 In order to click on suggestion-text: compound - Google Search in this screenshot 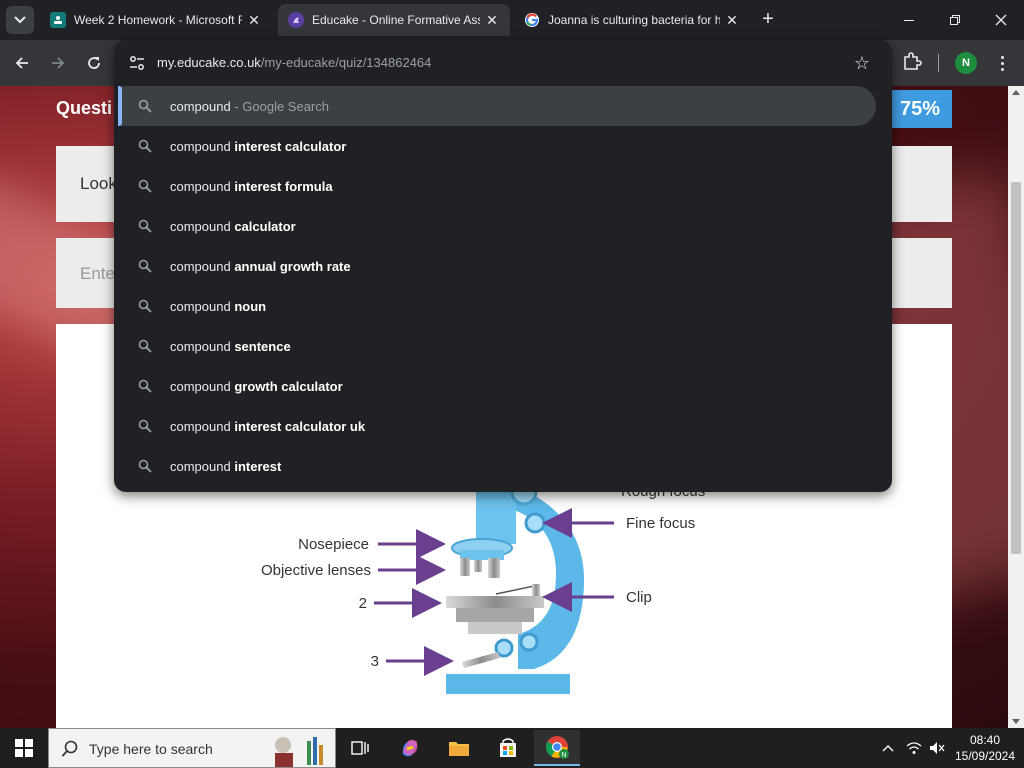, I will do `click(249, 106)`.